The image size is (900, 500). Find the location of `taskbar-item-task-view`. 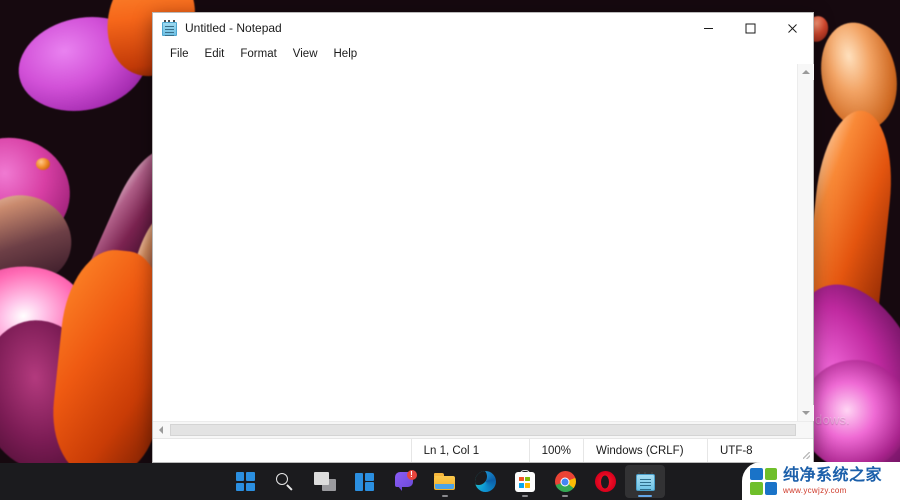

taskbar-item-task-view is located at coordinates (325, 481).